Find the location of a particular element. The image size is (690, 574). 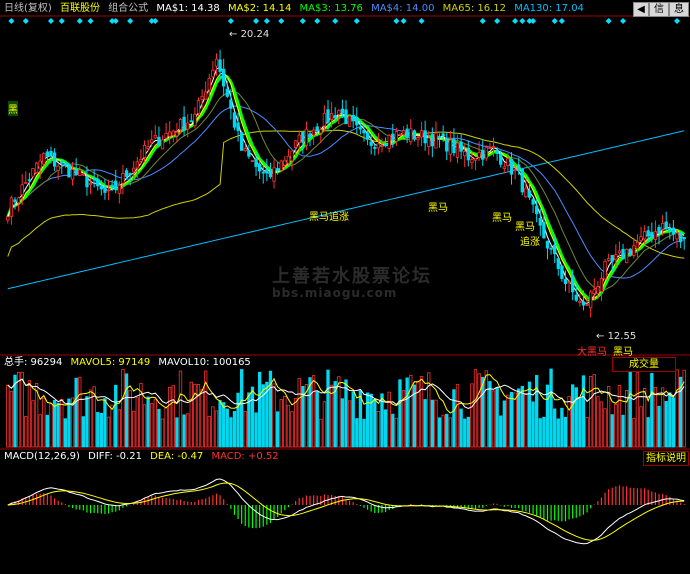

macd-value: MACD: +0.52 is located at coordinates (245, 456).